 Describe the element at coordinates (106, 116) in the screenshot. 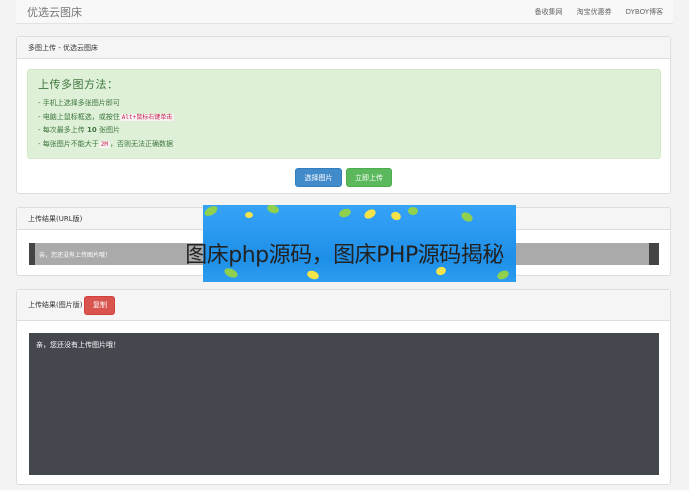

I see `tip-item: - 电脑上鼠标框选，或按住 Alt+鼠标右键单击` at that location.